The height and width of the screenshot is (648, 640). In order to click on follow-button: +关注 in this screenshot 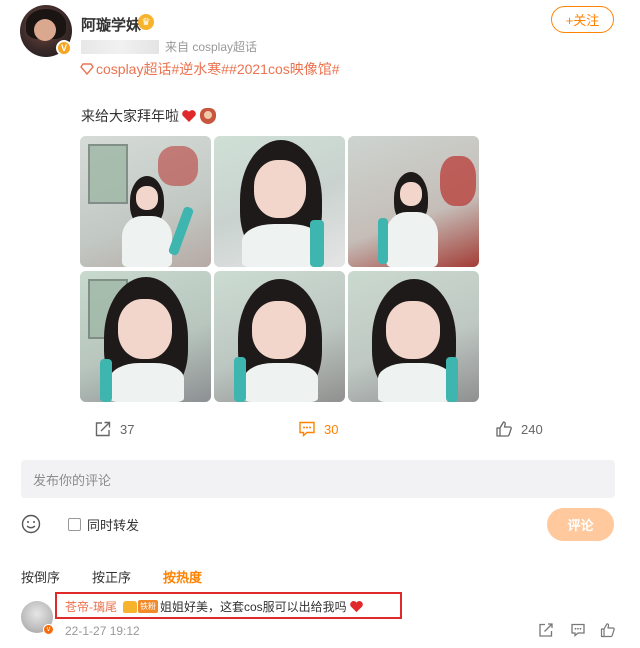, I will do `click(582, 19)`.